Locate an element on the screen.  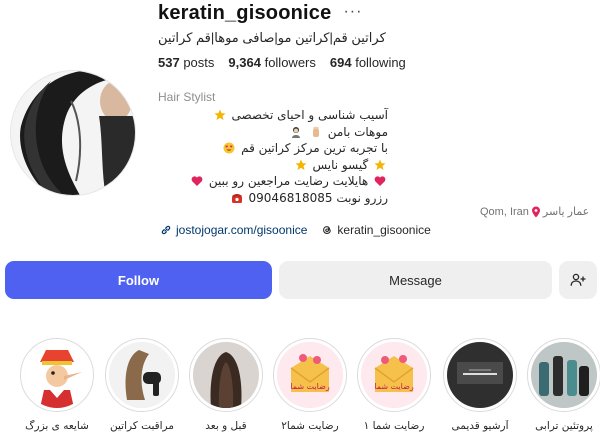
bio-line: آسیب شناسی و احیای تخصصی is located at coordinates (273, 115).